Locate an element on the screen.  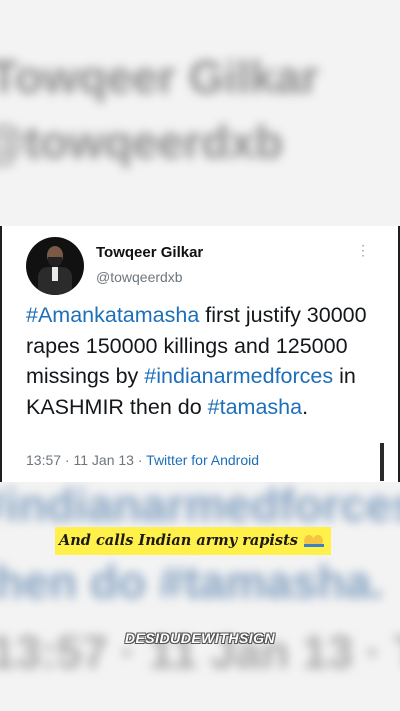
tweet-time: 13:57 is located at coordinates (43, 460).